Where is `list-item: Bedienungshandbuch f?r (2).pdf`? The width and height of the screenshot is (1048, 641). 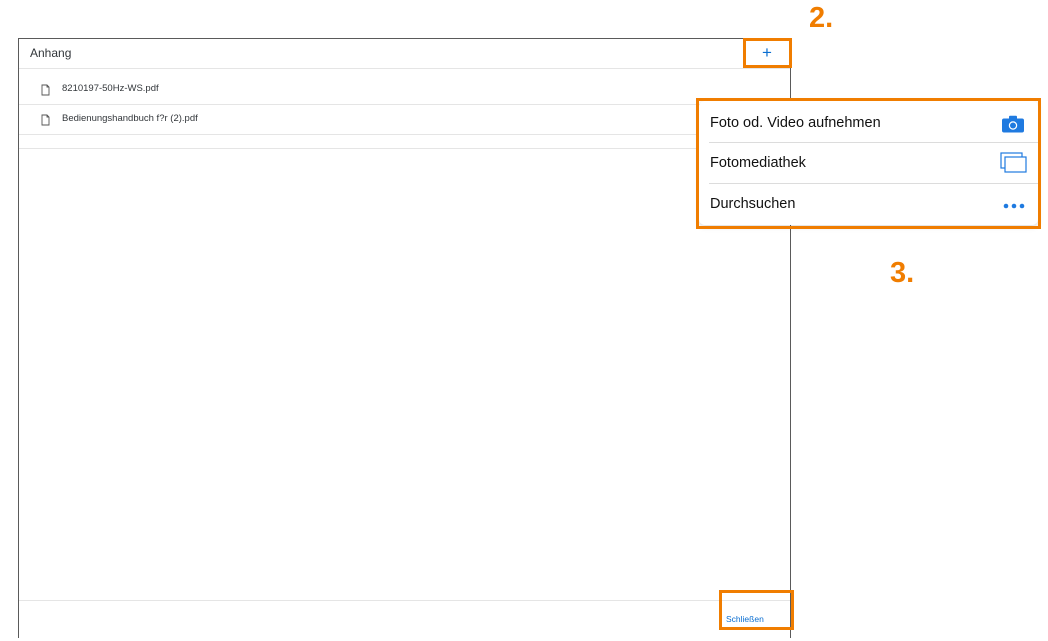
list-item: Bedienungshandbuch f?r (2).pdf is located at coordinates (404, 120).